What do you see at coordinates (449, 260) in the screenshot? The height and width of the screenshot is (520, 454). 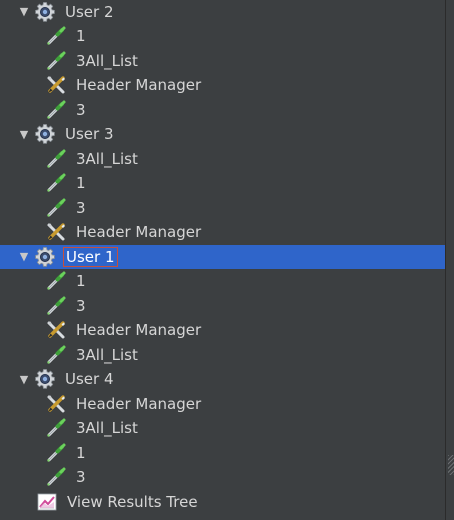 I see `vertical-scrollbar` at bounding box center [449, 260].